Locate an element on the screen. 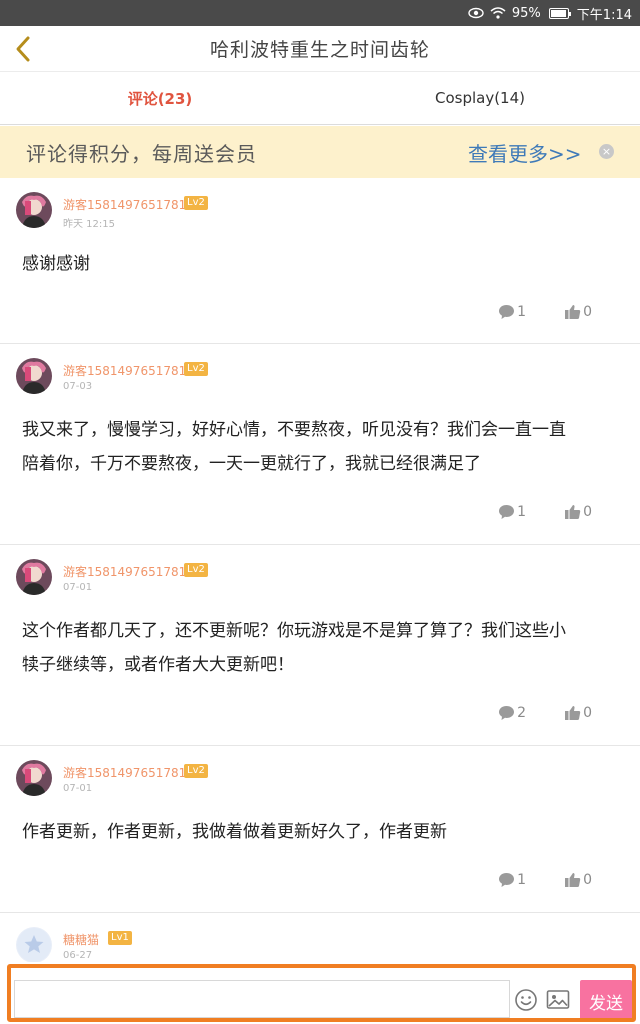 The image size is (640, 1024). comment-text: 感谢感谢 is located at coordinates (322, 264).